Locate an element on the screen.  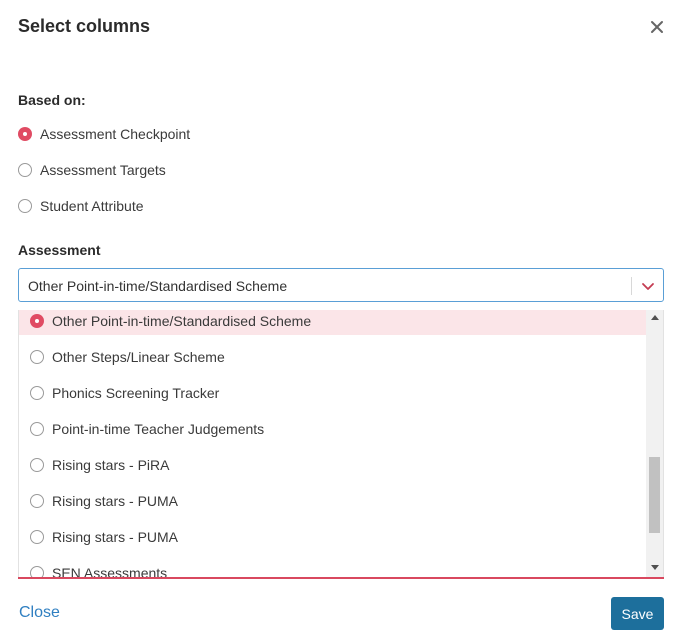
scroll-up-arrow-icon is located at coordinates (655, 317).